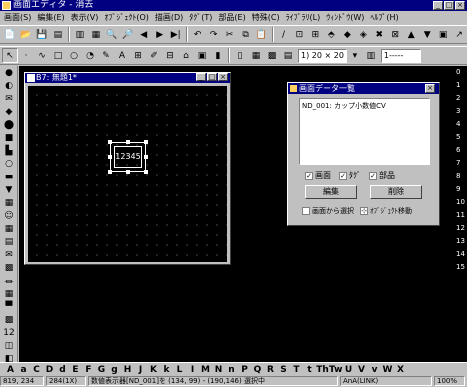  What do you see at coordinates (166, 370) in the screenshot?
I see `letter-button: k` at bounding box center [166, 370].